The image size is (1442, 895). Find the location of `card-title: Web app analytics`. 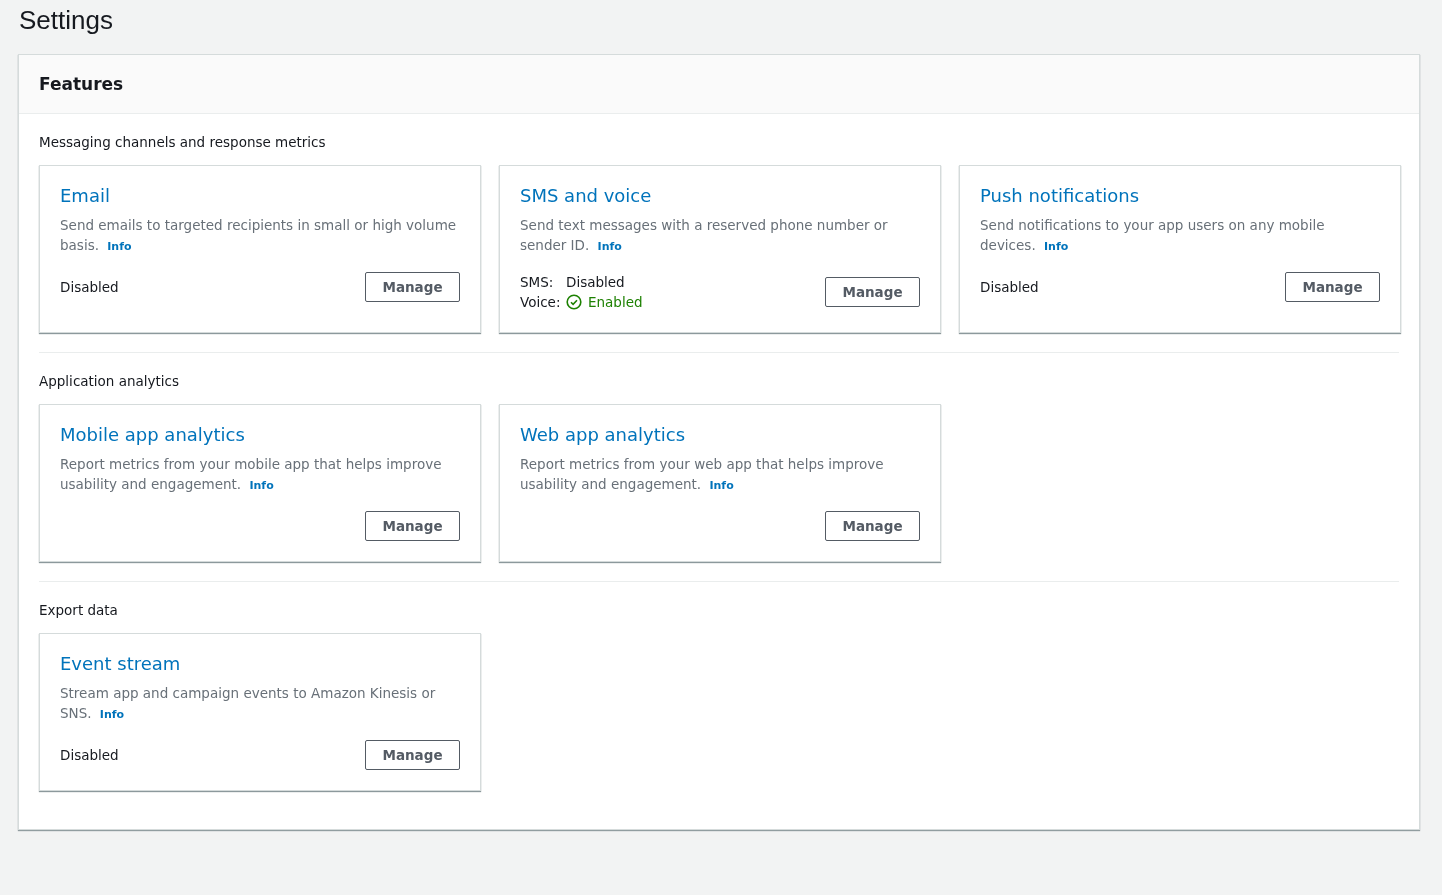

card-title: Web app analytics is located at coordinates (603, 435).